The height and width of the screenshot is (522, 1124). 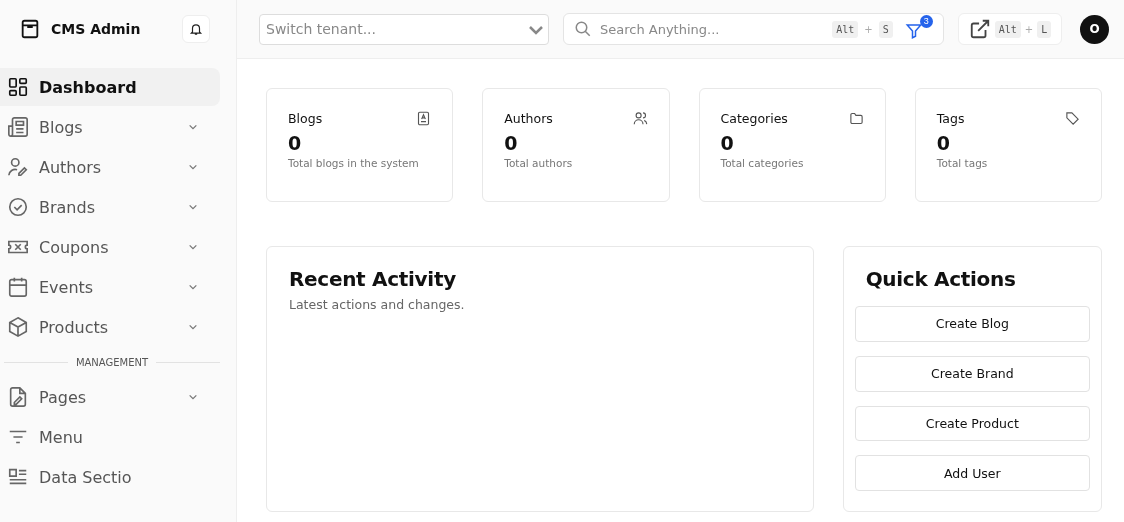 I want to click on users-icon, so click(x=640, y=118).